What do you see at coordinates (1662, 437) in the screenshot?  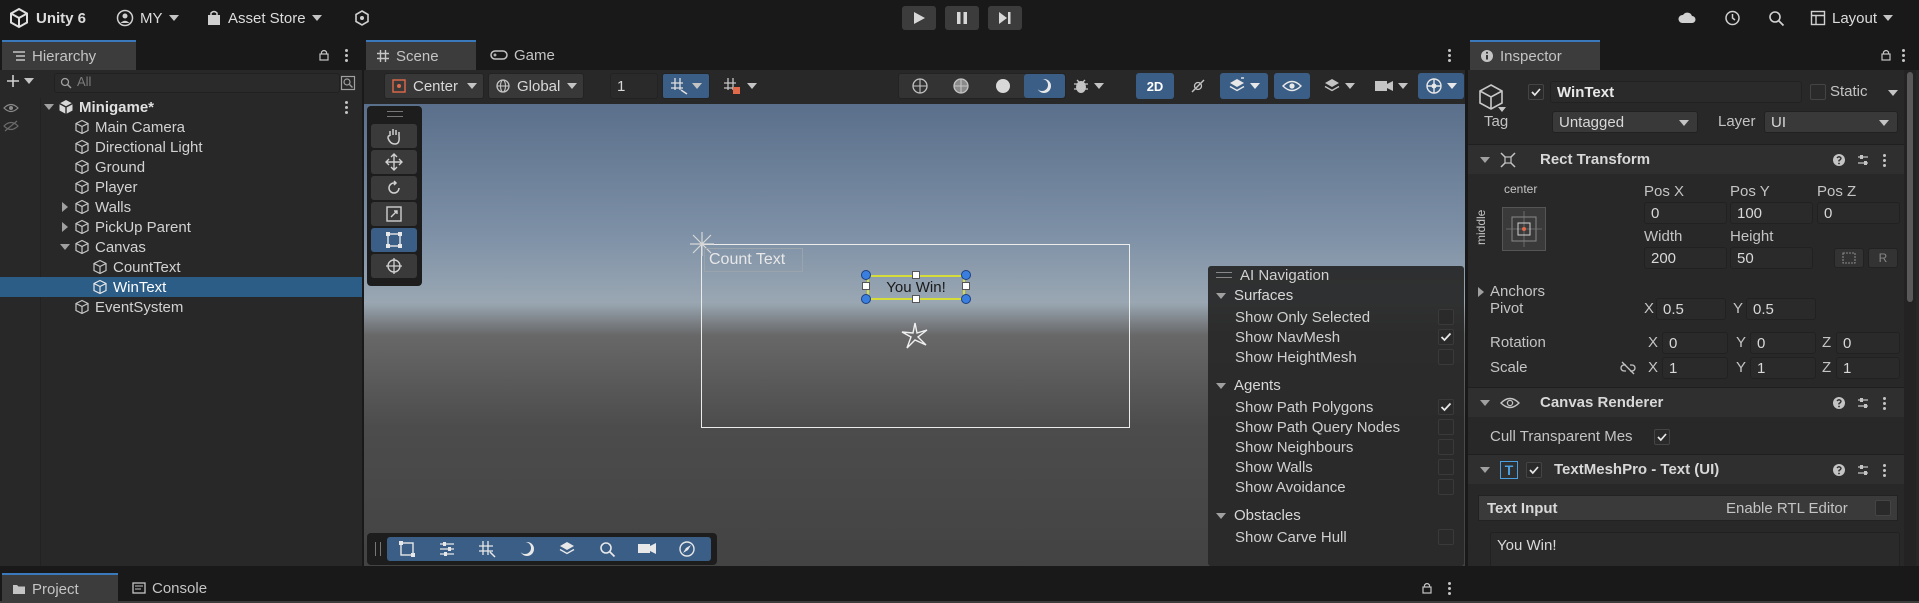 I see `cull-transparent-checkbox` at bounding box center [1662, 437].